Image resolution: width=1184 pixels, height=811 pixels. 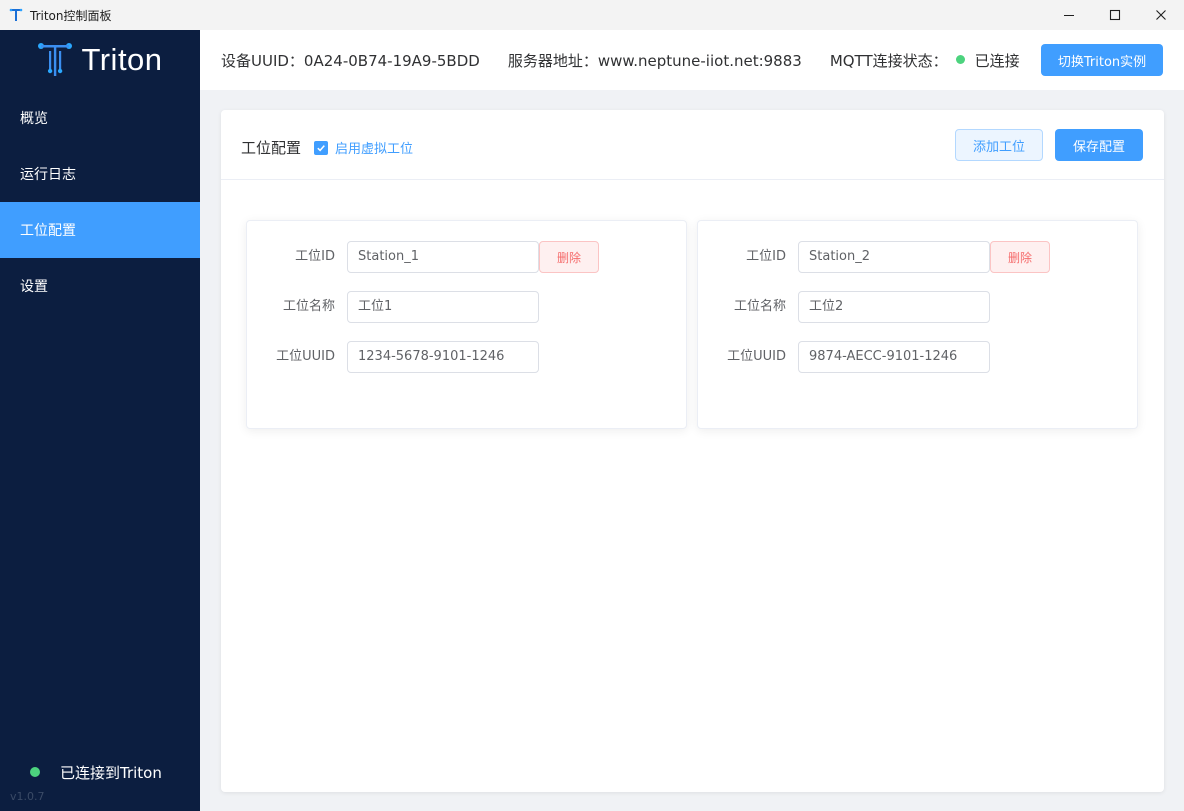 I want to click on mqtt-status-value: 已连接, so click(x=997, y=60).